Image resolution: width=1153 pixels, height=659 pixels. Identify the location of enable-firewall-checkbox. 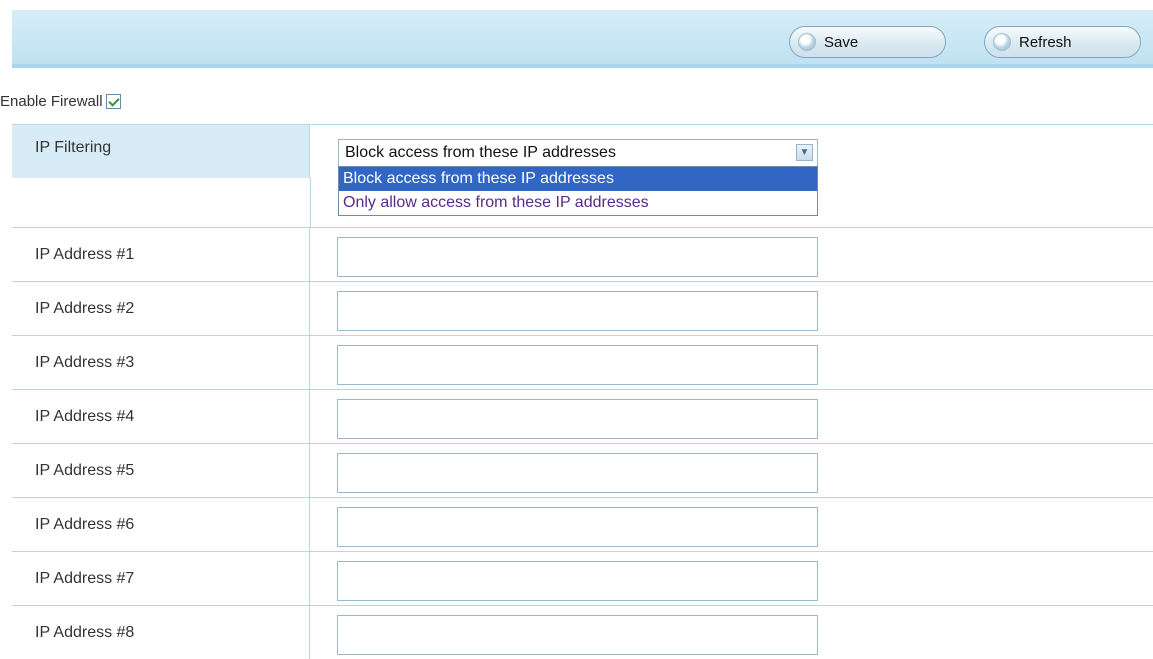
(113, 101).